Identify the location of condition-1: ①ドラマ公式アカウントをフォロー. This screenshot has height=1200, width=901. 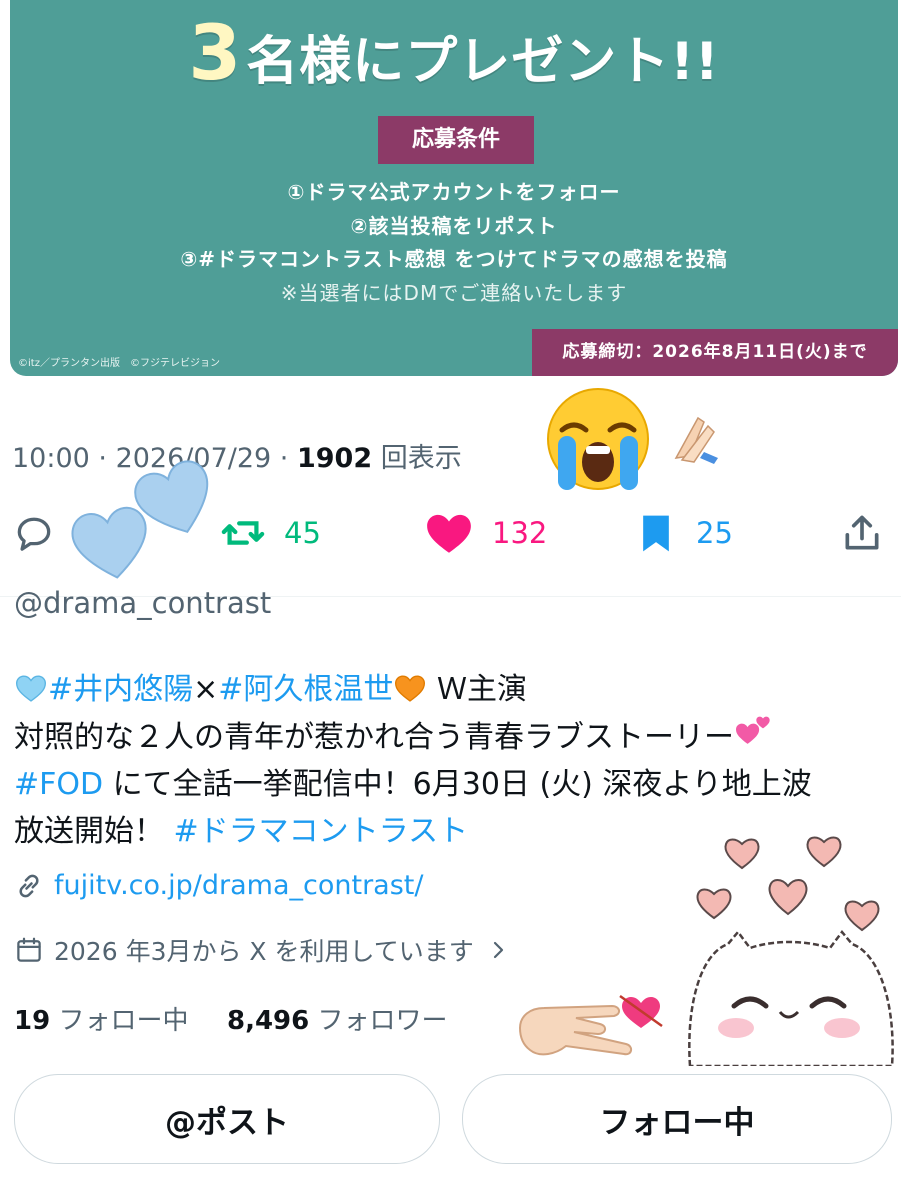
(454, 192).